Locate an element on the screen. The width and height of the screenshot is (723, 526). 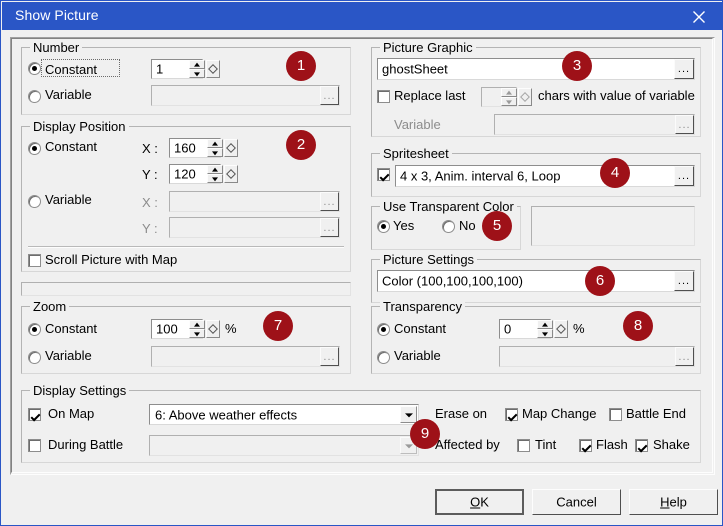
number-constant-spinner is located at coordinates (197, 69).